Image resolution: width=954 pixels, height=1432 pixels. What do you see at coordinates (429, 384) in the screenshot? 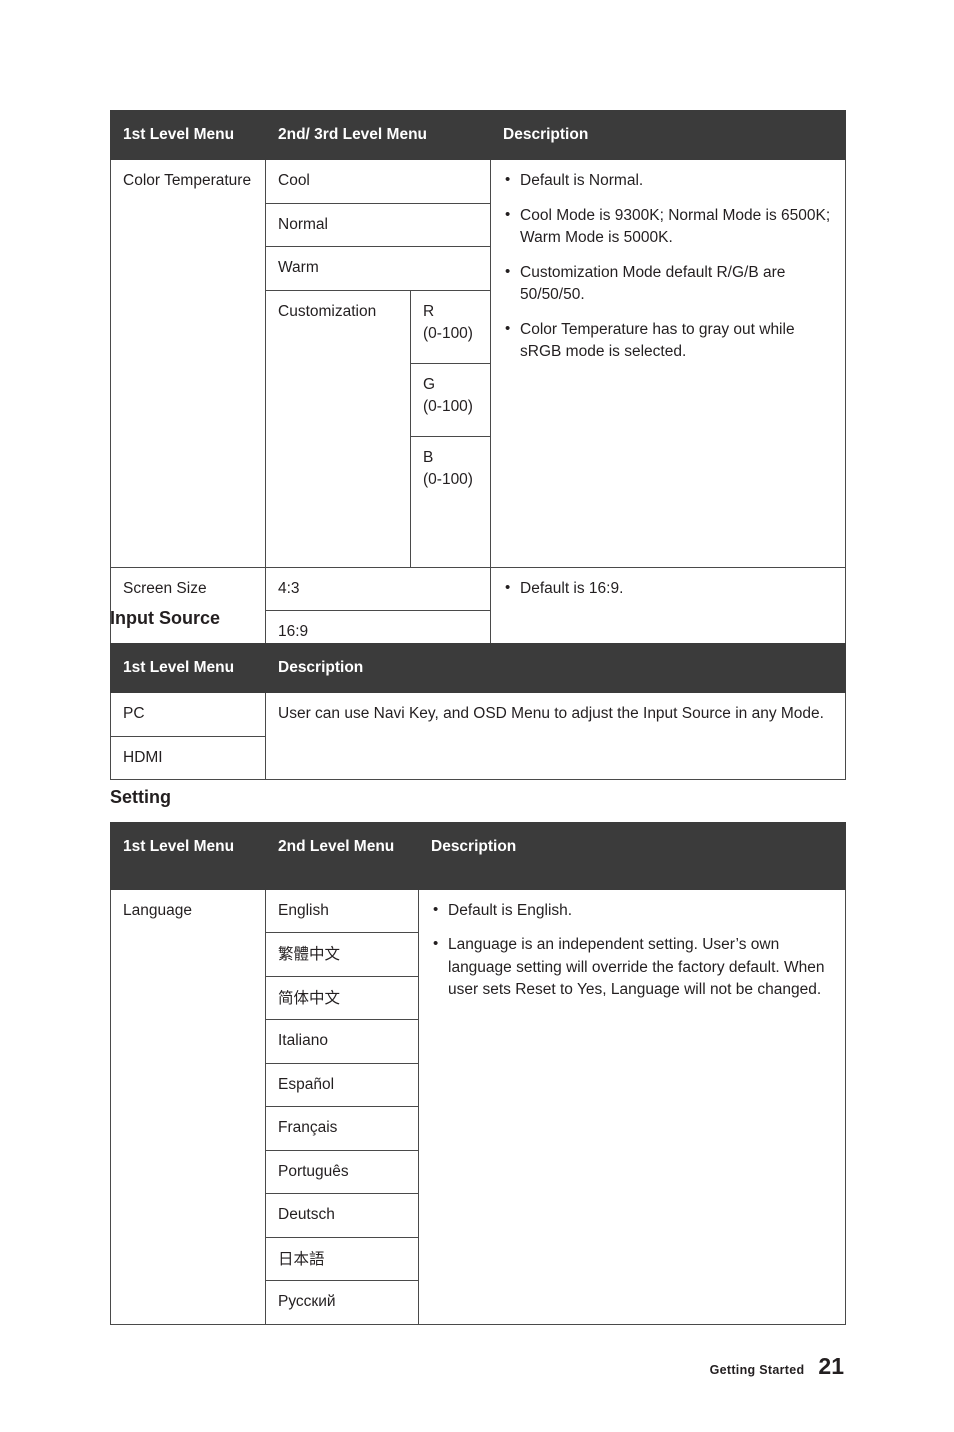
I see `green-label: G` at bounding box center [429, 384].